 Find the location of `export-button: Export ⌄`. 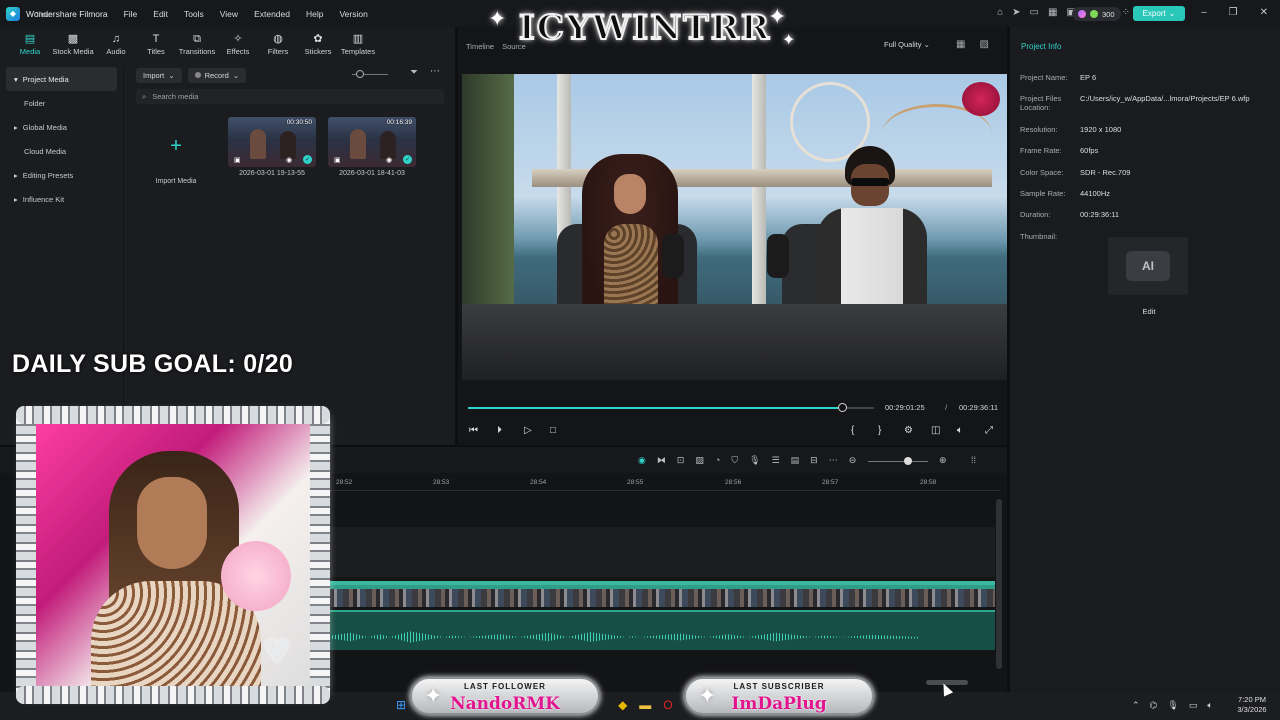

export-button: Export ⌄ is located at coordinates (1159, 13).